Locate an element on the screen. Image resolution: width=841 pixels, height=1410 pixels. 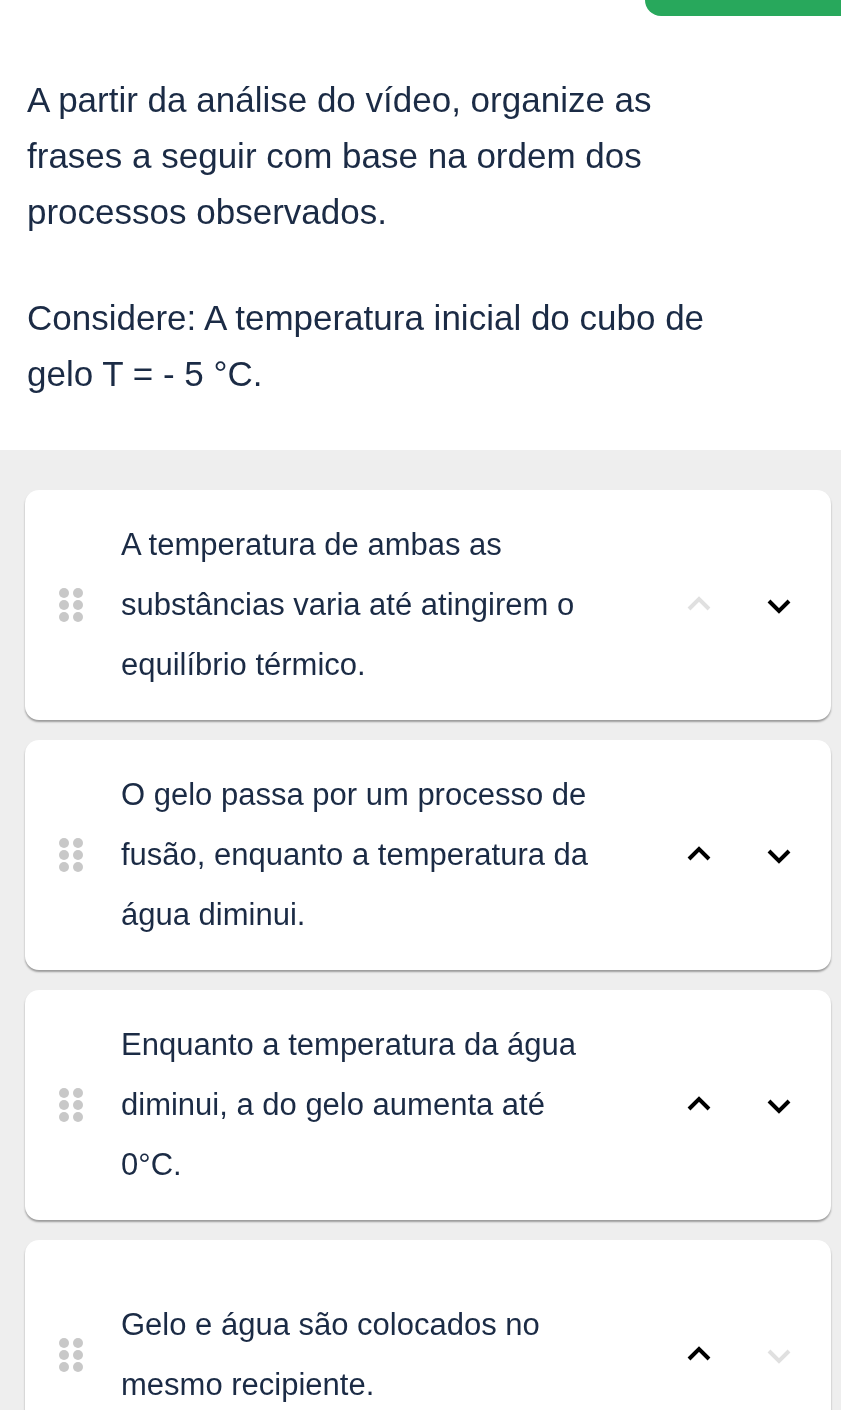
card-text: O gelo passa por um processo de fusão, enquanto a temperatura da água diminui. is located at coordinates (355, 855).